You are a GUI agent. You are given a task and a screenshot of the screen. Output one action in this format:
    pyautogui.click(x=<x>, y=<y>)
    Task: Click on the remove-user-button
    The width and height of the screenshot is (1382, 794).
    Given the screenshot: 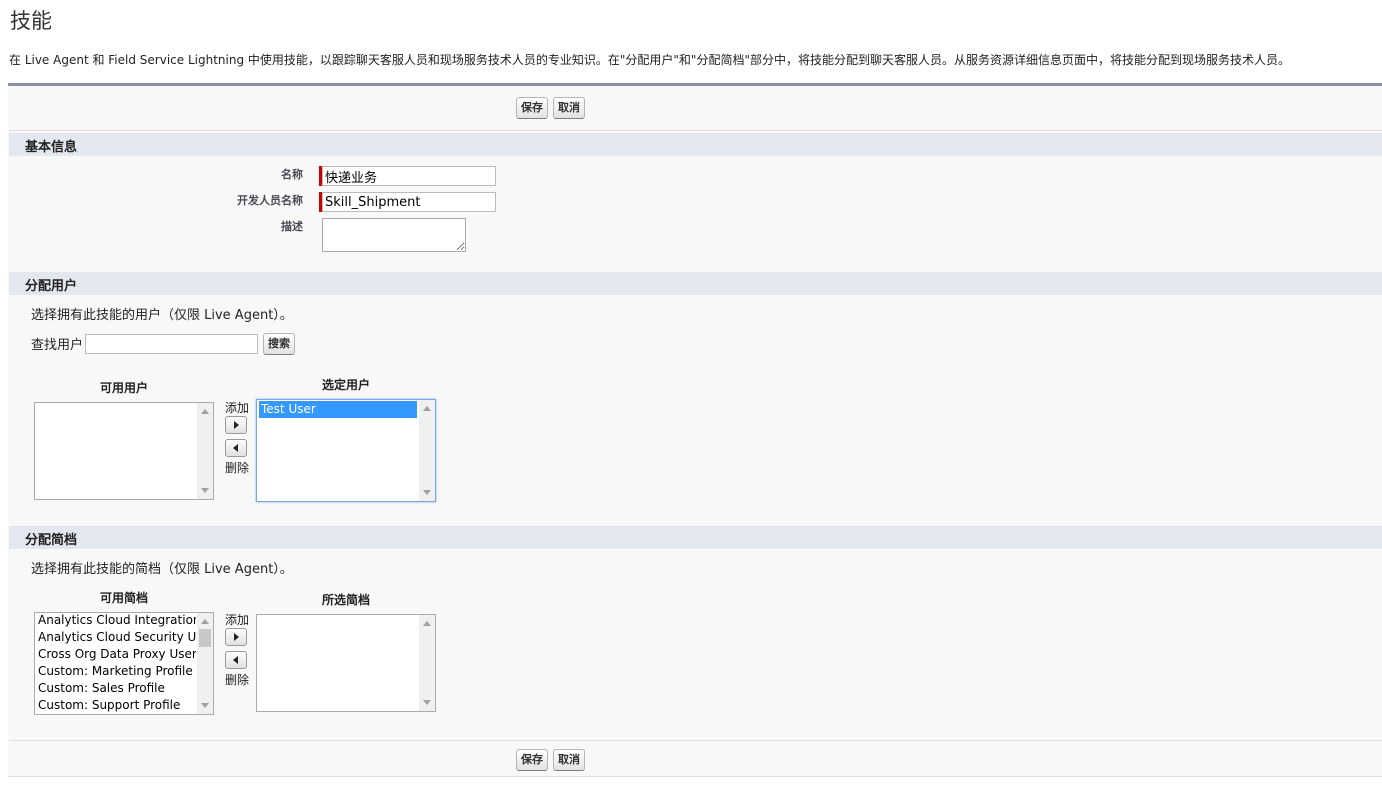 What is the action you would take?
    pyautogui.click(x=236, y=448)
    